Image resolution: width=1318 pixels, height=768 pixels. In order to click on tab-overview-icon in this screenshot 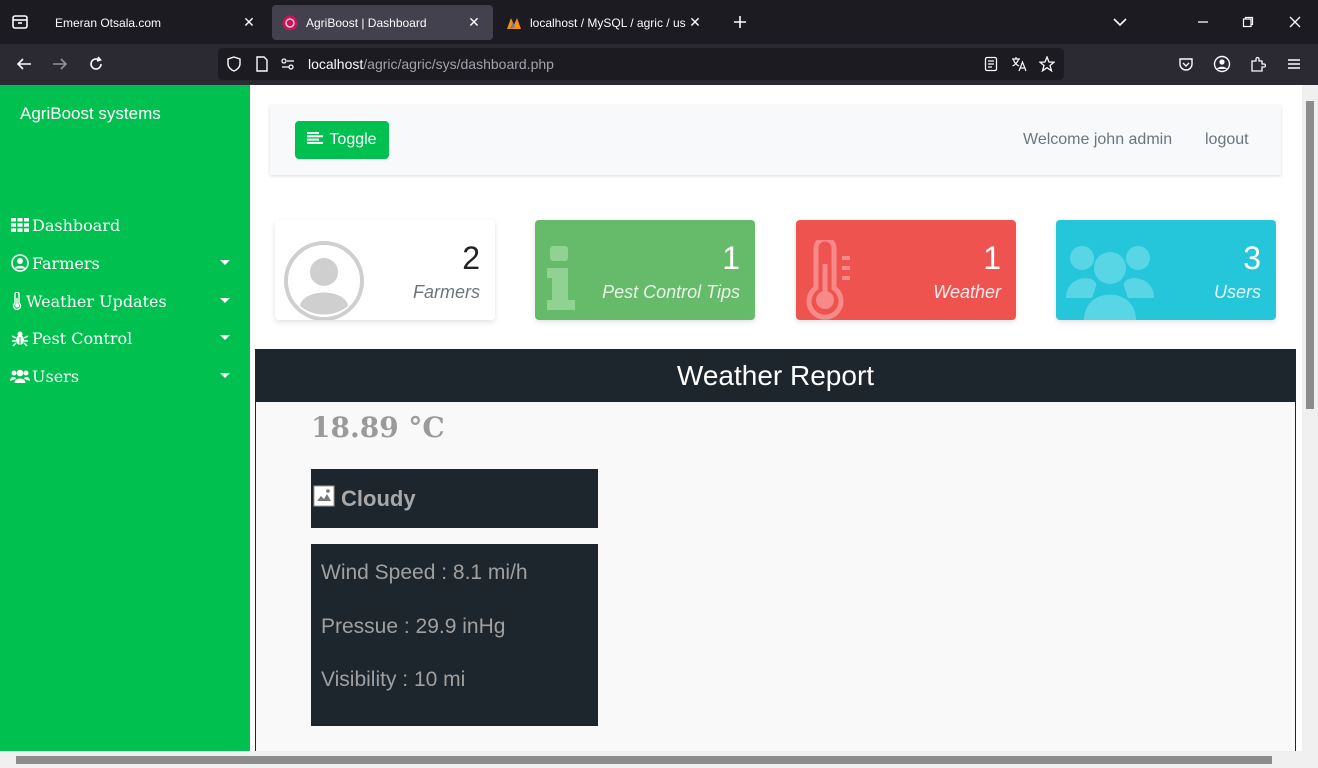, I will do `click(20, 22)`.